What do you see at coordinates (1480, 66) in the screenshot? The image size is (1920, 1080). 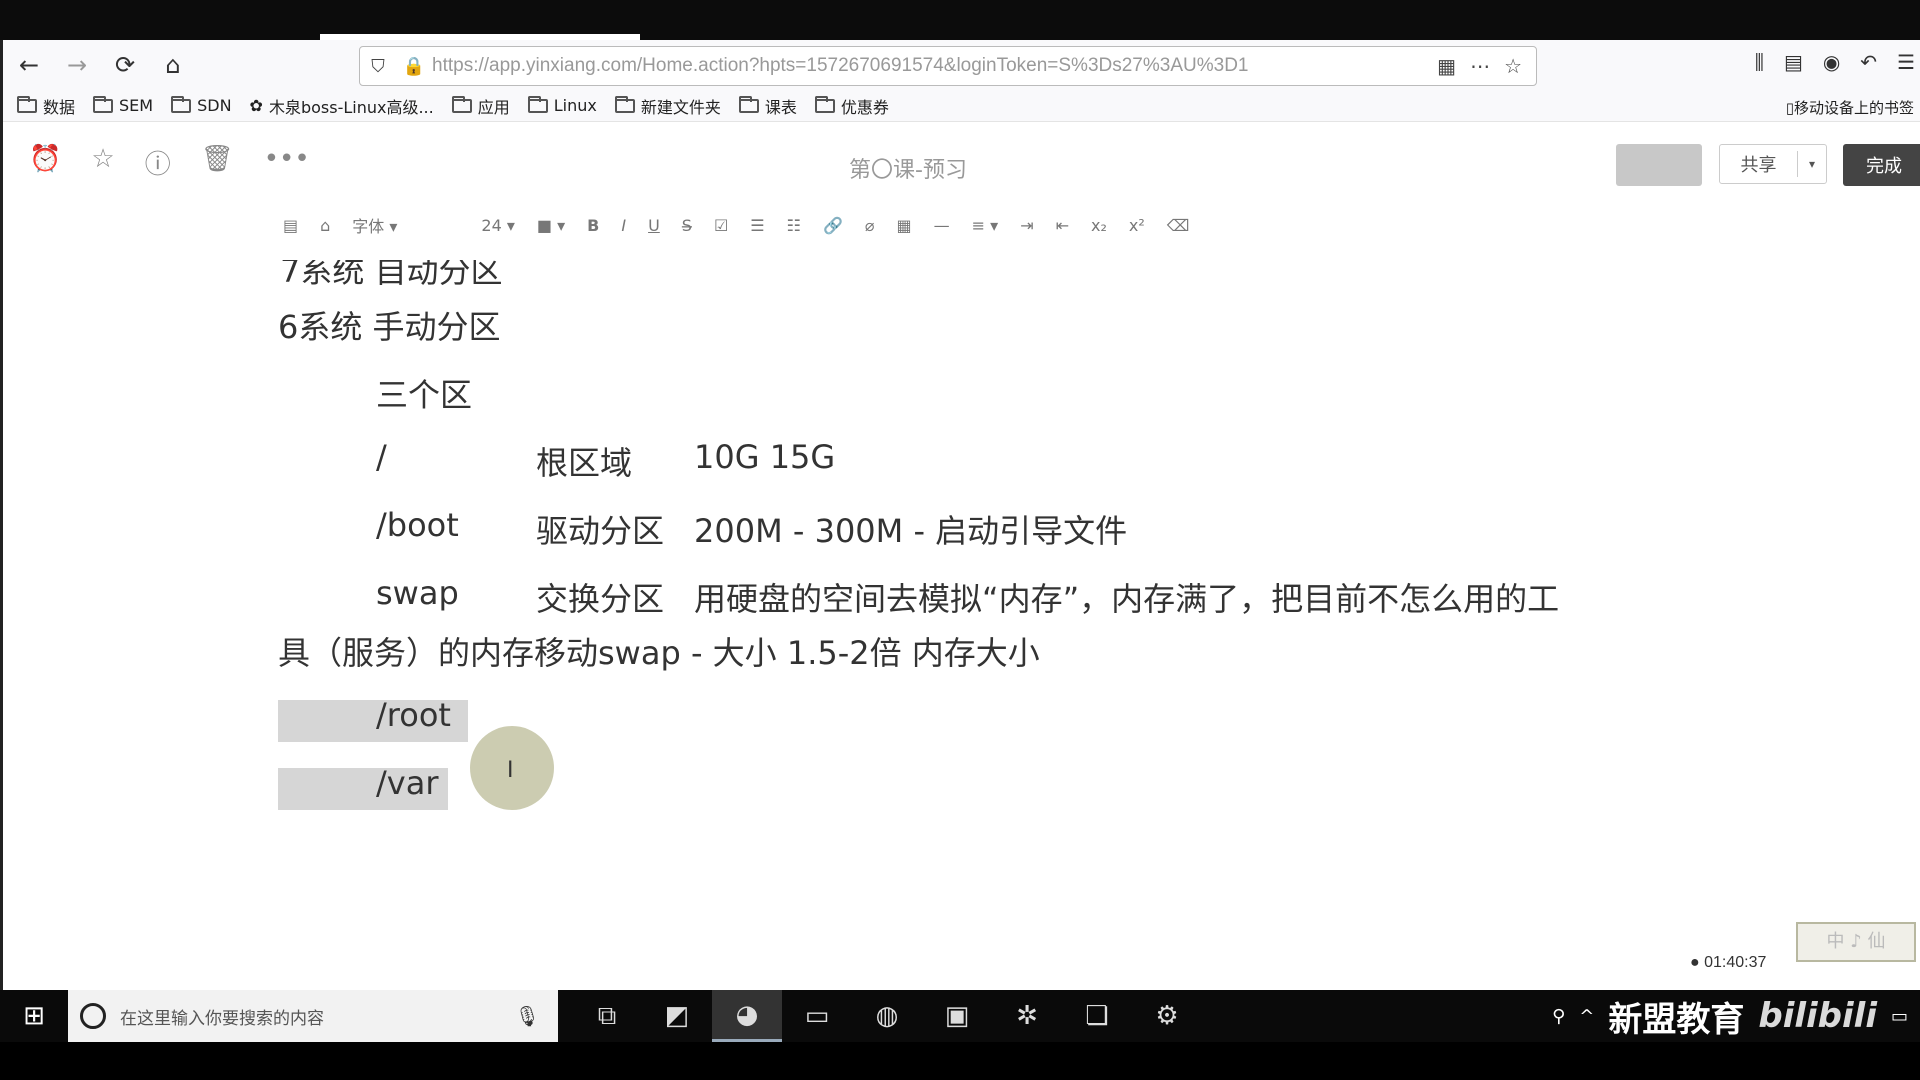 I see `more-icon: ⋯` at bounding box center [1480, 66].